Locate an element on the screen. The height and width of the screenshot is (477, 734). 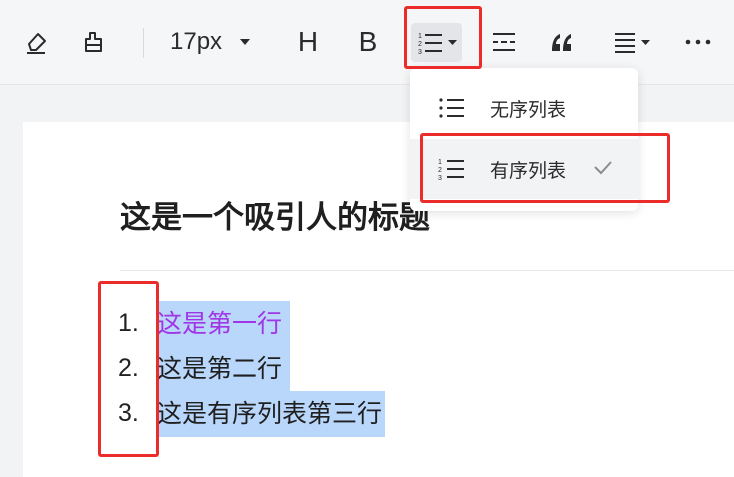
list-item: 这是第一行 is located at coordinates (223, 324).